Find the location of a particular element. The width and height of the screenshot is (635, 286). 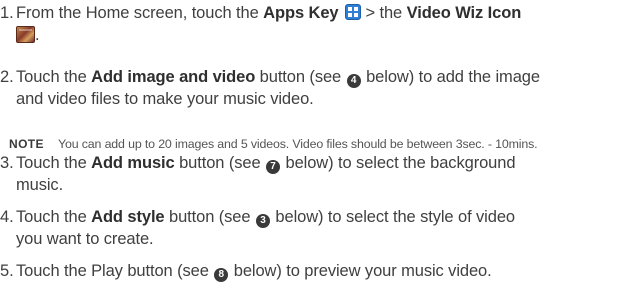

step-number: 2. is located at coordinates (7, 77).